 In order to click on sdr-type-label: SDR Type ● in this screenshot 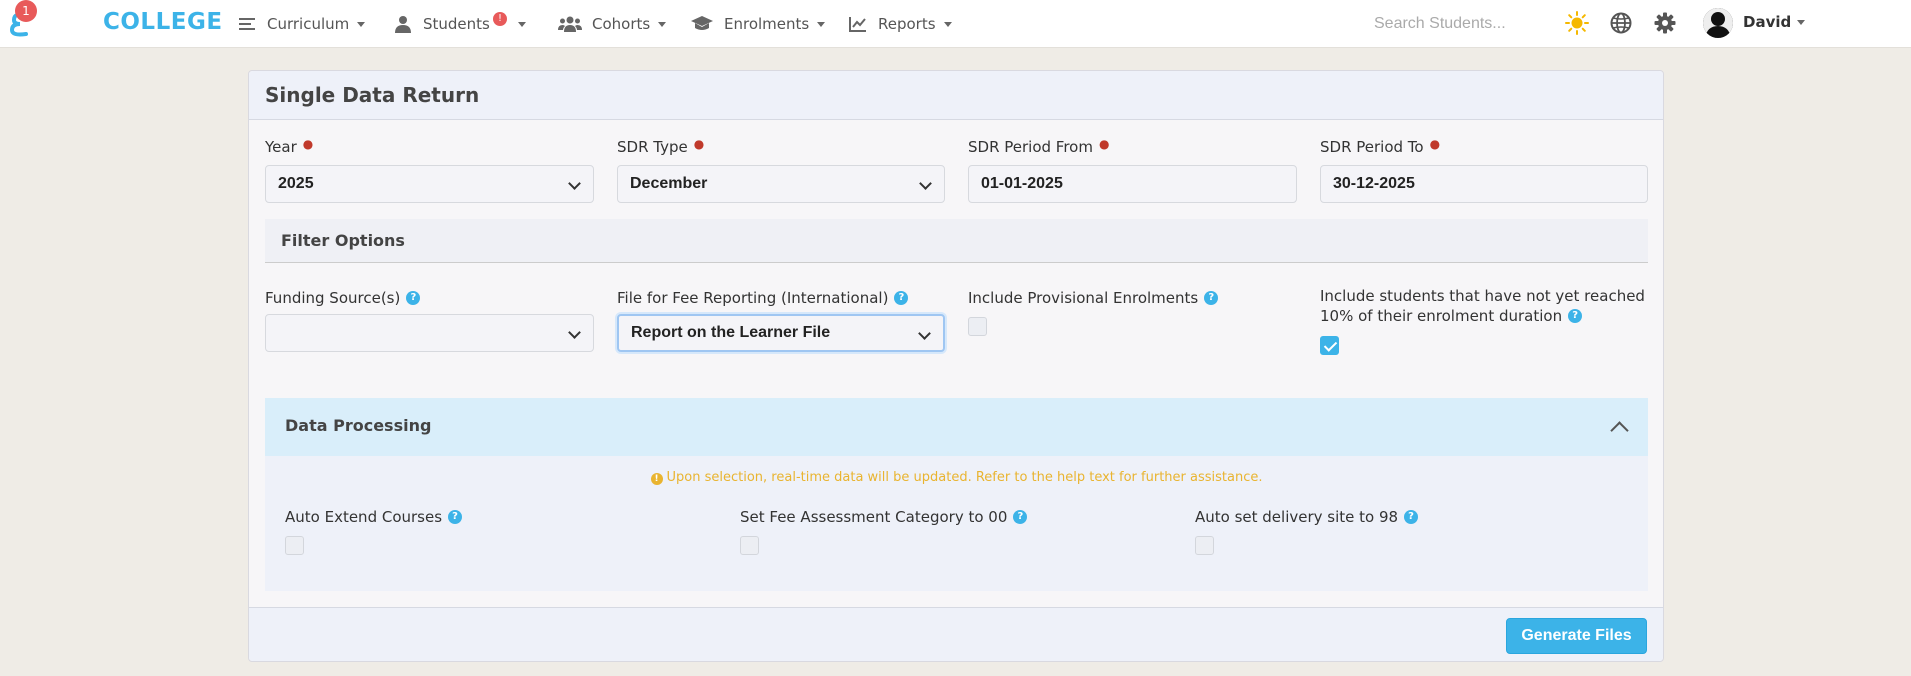, I will do `click(661, 146)`.